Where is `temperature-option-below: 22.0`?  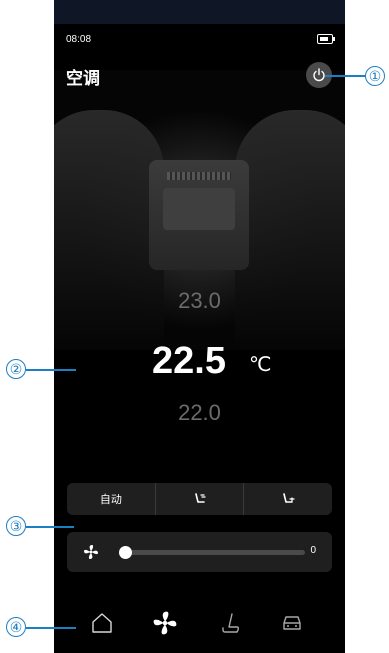
temperature-option-below: 22.0 is located at coordinates (199, 413).